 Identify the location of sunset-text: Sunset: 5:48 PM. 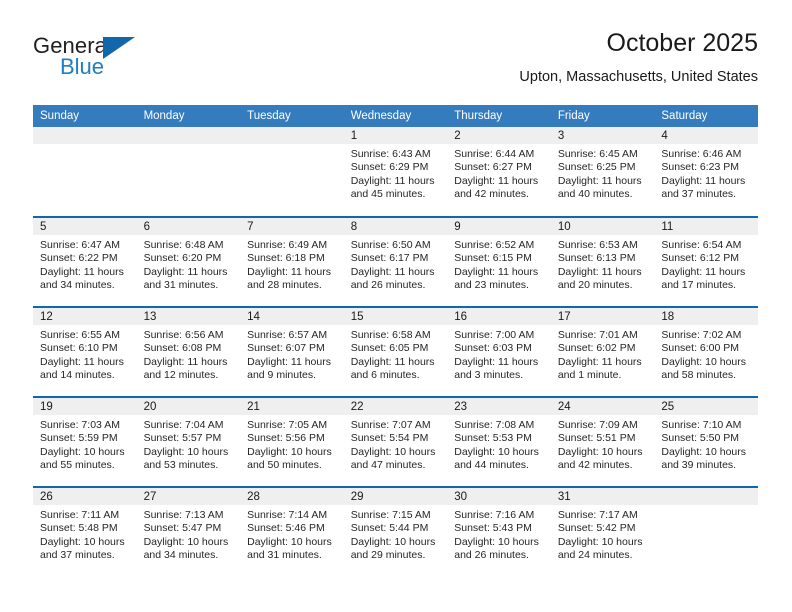
(79, 528).